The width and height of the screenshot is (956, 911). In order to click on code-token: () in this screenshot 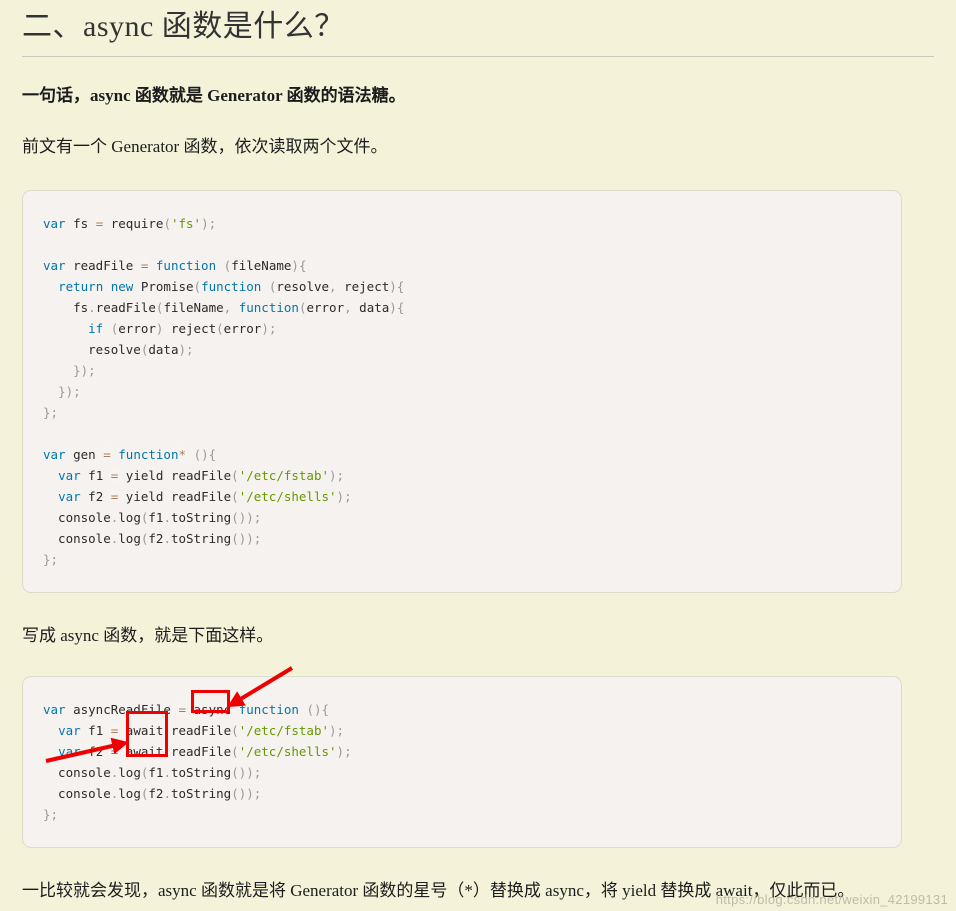, I will do `click(201, 454)`.